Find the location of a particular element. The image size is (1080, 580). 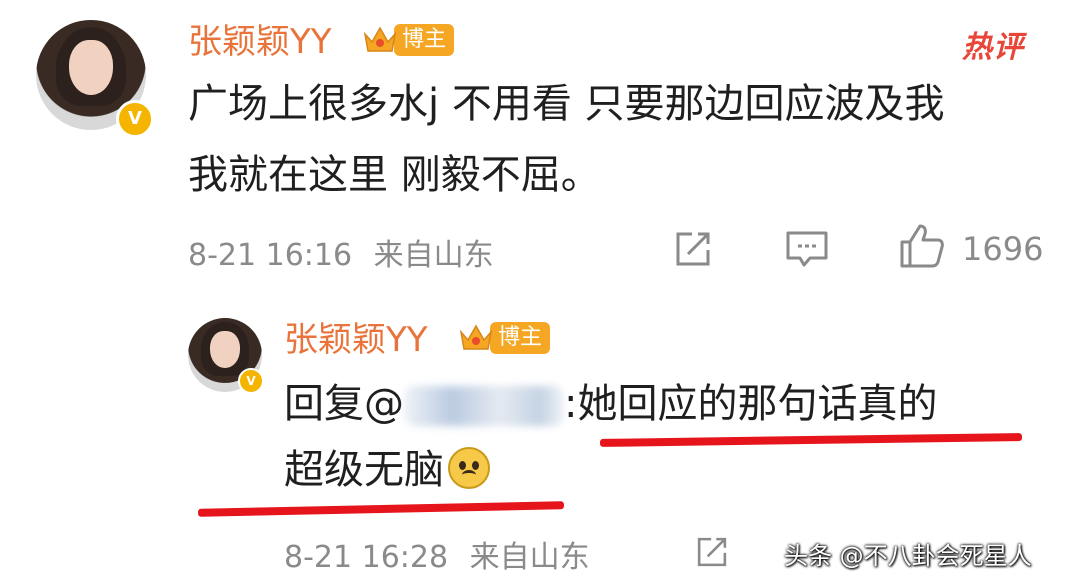

reply-location: 来自山东 is located at coordinates (529, 557).